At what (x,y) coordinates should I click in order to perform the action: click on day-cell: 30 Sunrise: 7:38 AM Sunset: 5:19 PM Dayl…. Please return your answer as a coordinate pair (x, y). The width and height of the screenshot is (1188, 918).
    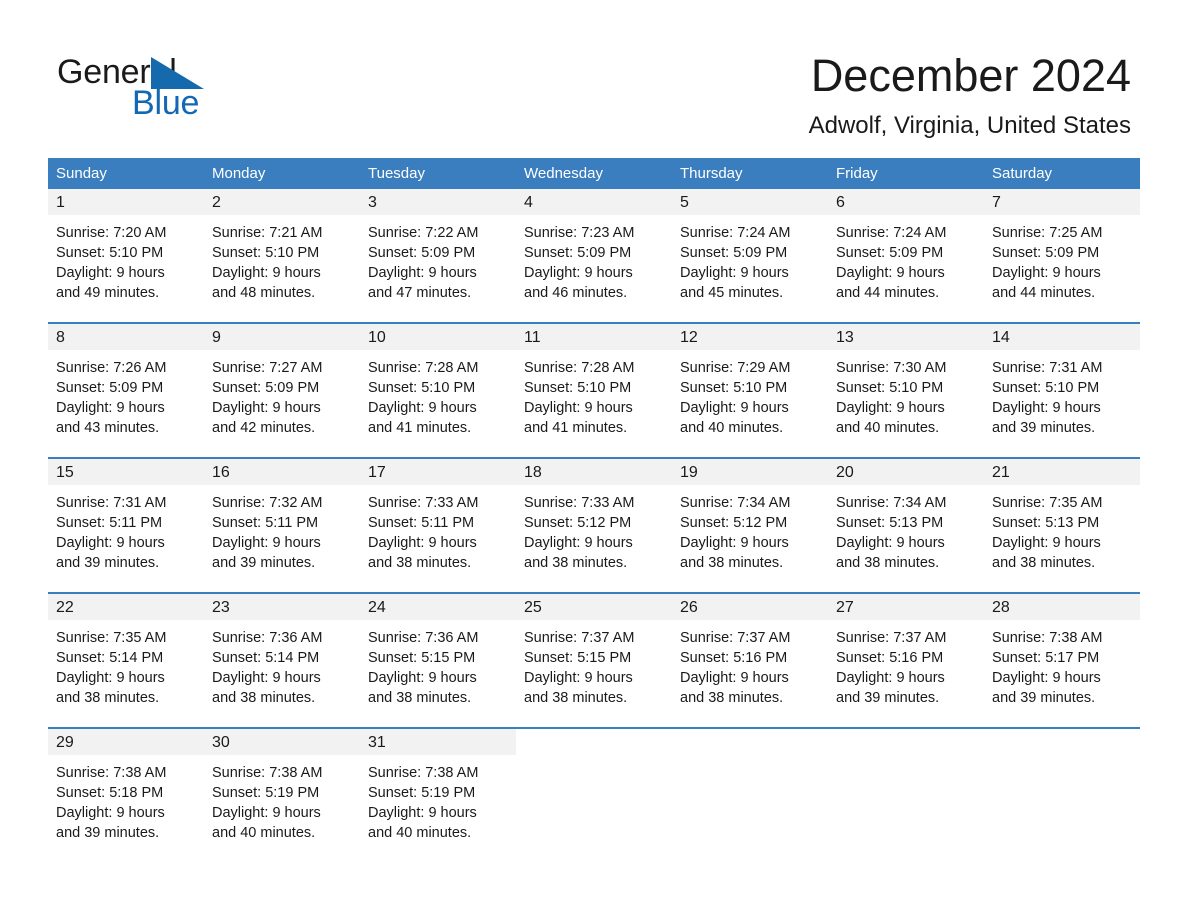
    Looking at the image, I should click on (282, 795).